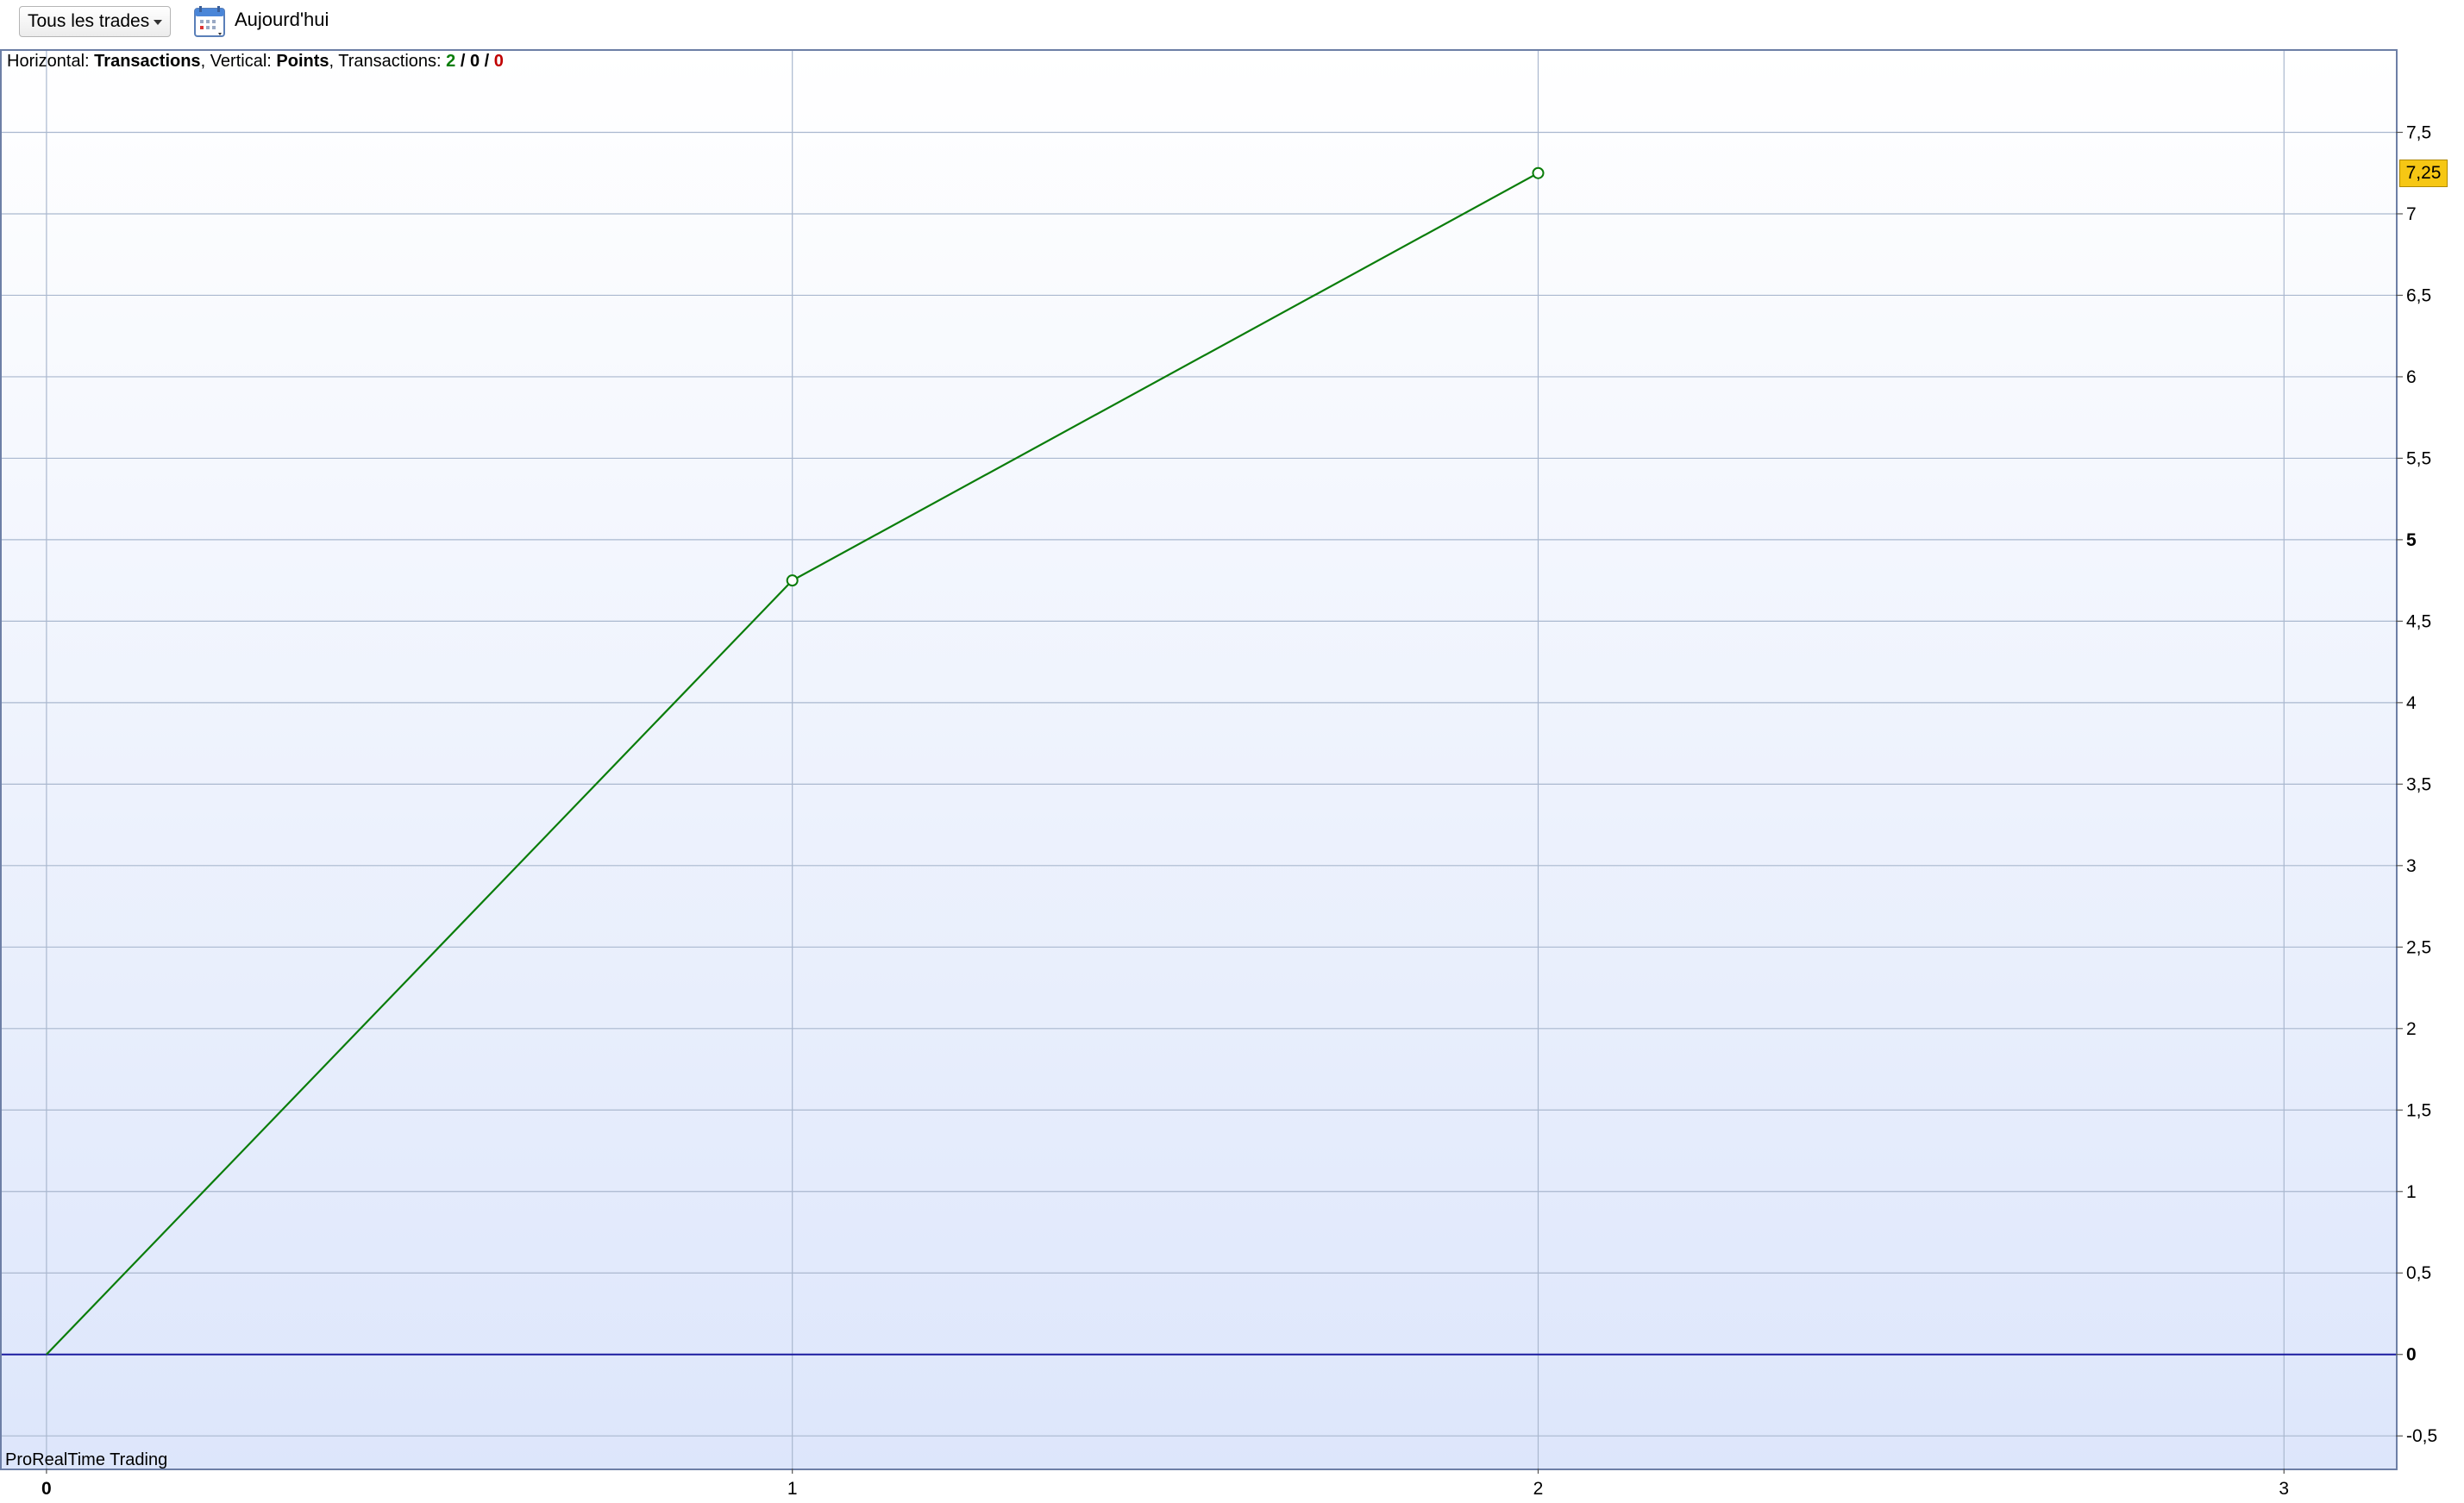 The height and width of the screenshot is (1503, 2464). I want to click on x-tick-label: 0, so click(47, 1489).